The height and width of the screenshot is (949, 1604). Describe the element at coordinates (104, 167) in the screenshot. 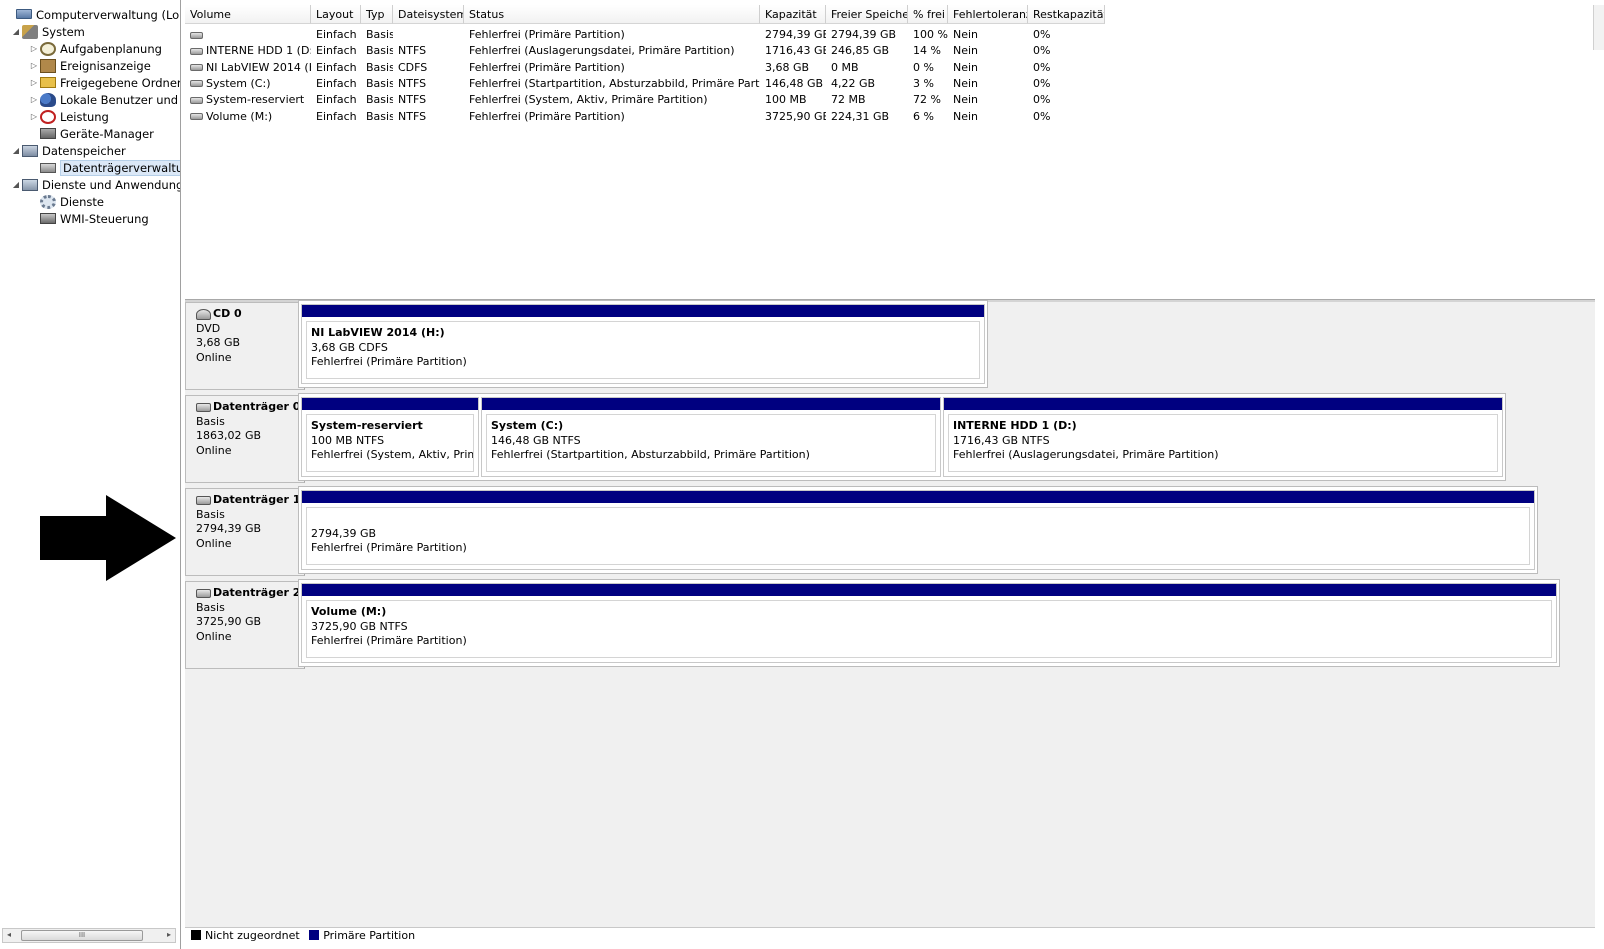

I see `tree-item: Datenträgerverwaltung` at that location.